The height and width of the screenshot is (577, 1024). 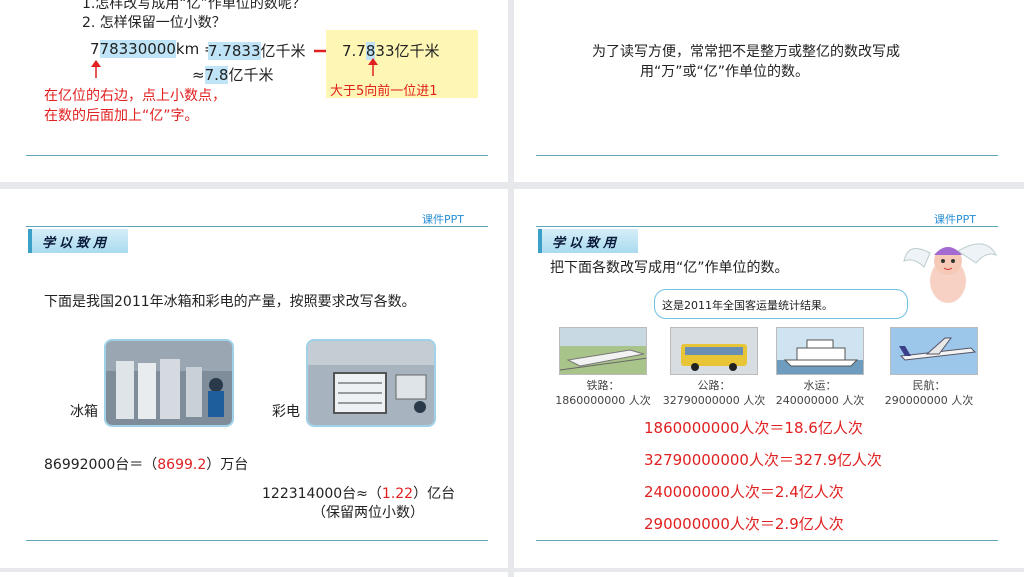 What do you see at coordinates (603, 393) in the screenshot?
I see `transport-caption-rail: 铁路： 1860000000 人次` at bounding box center [603, 393].